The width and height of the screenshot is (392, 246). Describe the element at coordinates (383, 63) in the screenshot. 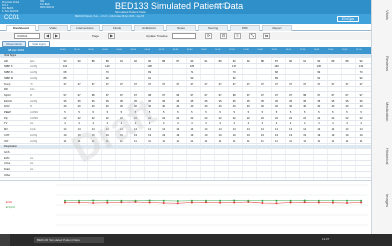

I see `side-tab-reviews: Reviews` at that location.